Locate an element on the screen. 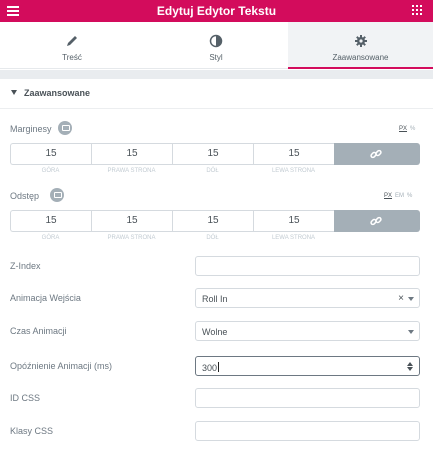 The width and height of the screenshot is (433, 449). padding-inputs: 15 15 15 15 is located at coordinates (215, 221).